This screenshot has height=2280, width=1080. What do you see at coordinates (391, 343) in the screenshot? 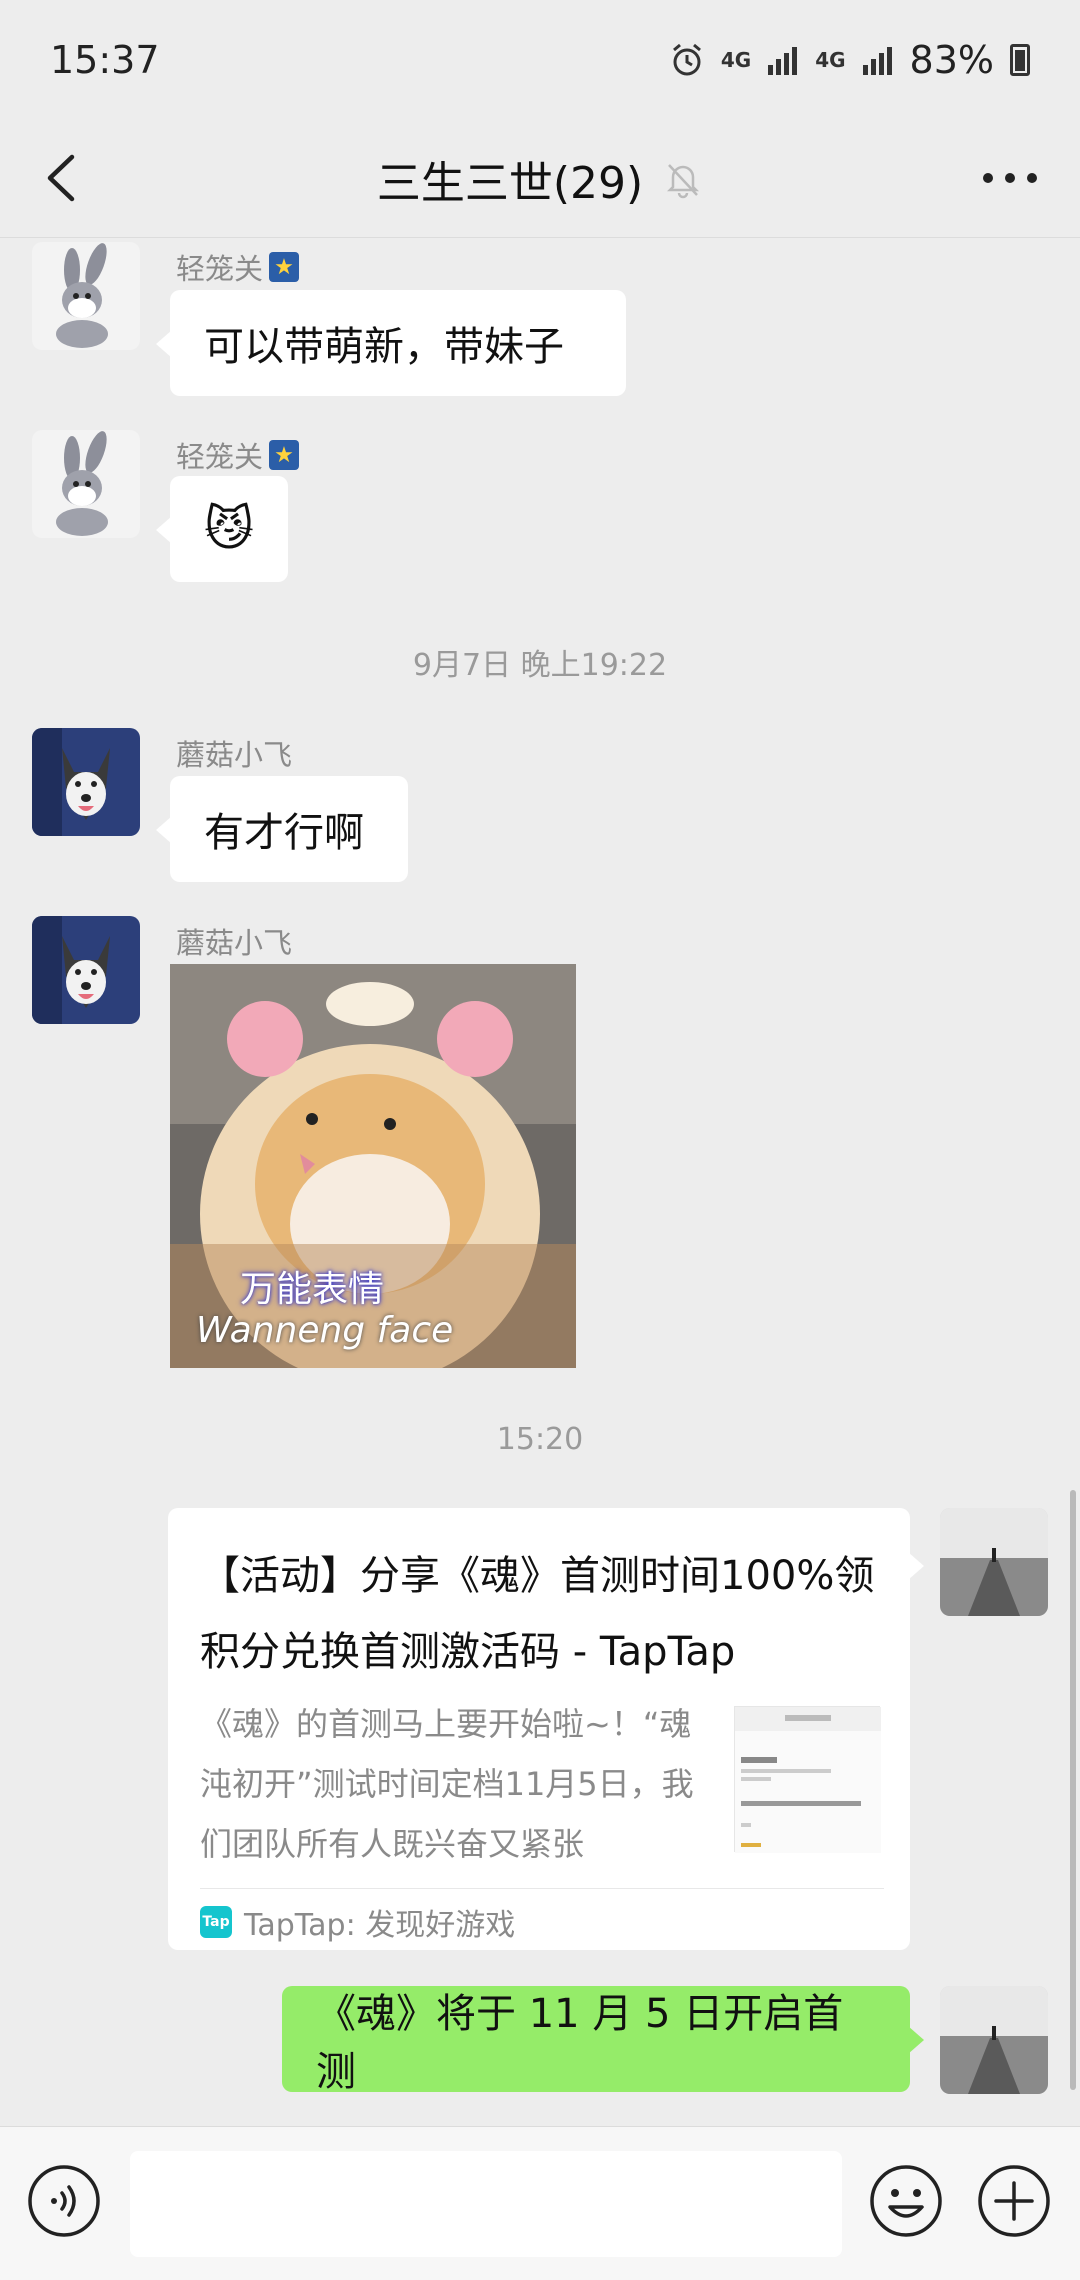
I see `message-bubble: 可以带萌新，带妹子` at bounding box center [391, 343].